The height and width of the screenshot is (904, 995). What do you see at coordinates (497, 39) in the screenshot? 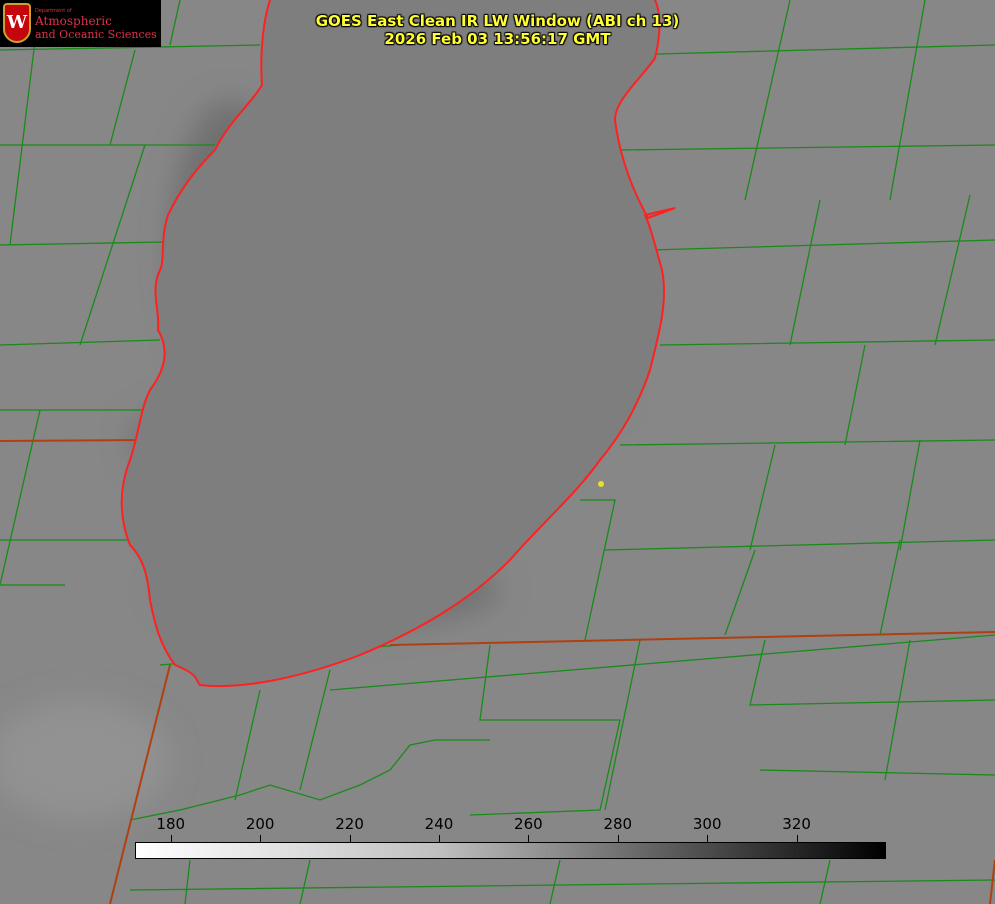
I see `image-timestamp: 2026 Feb 03 13:56:17 GMT` at bounding box center [497, 39].